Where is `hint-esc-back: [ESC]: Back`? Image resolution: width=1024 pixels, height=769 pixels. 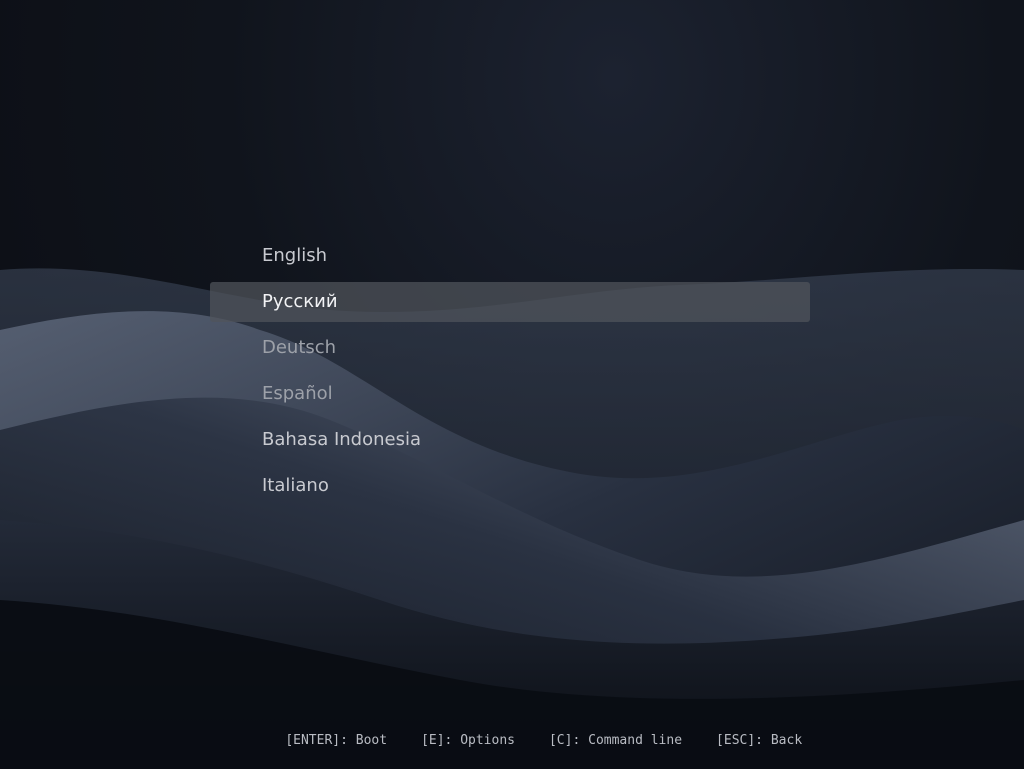
hint-esc-back: [ESC]: Back is located at coordinates (759, 740).